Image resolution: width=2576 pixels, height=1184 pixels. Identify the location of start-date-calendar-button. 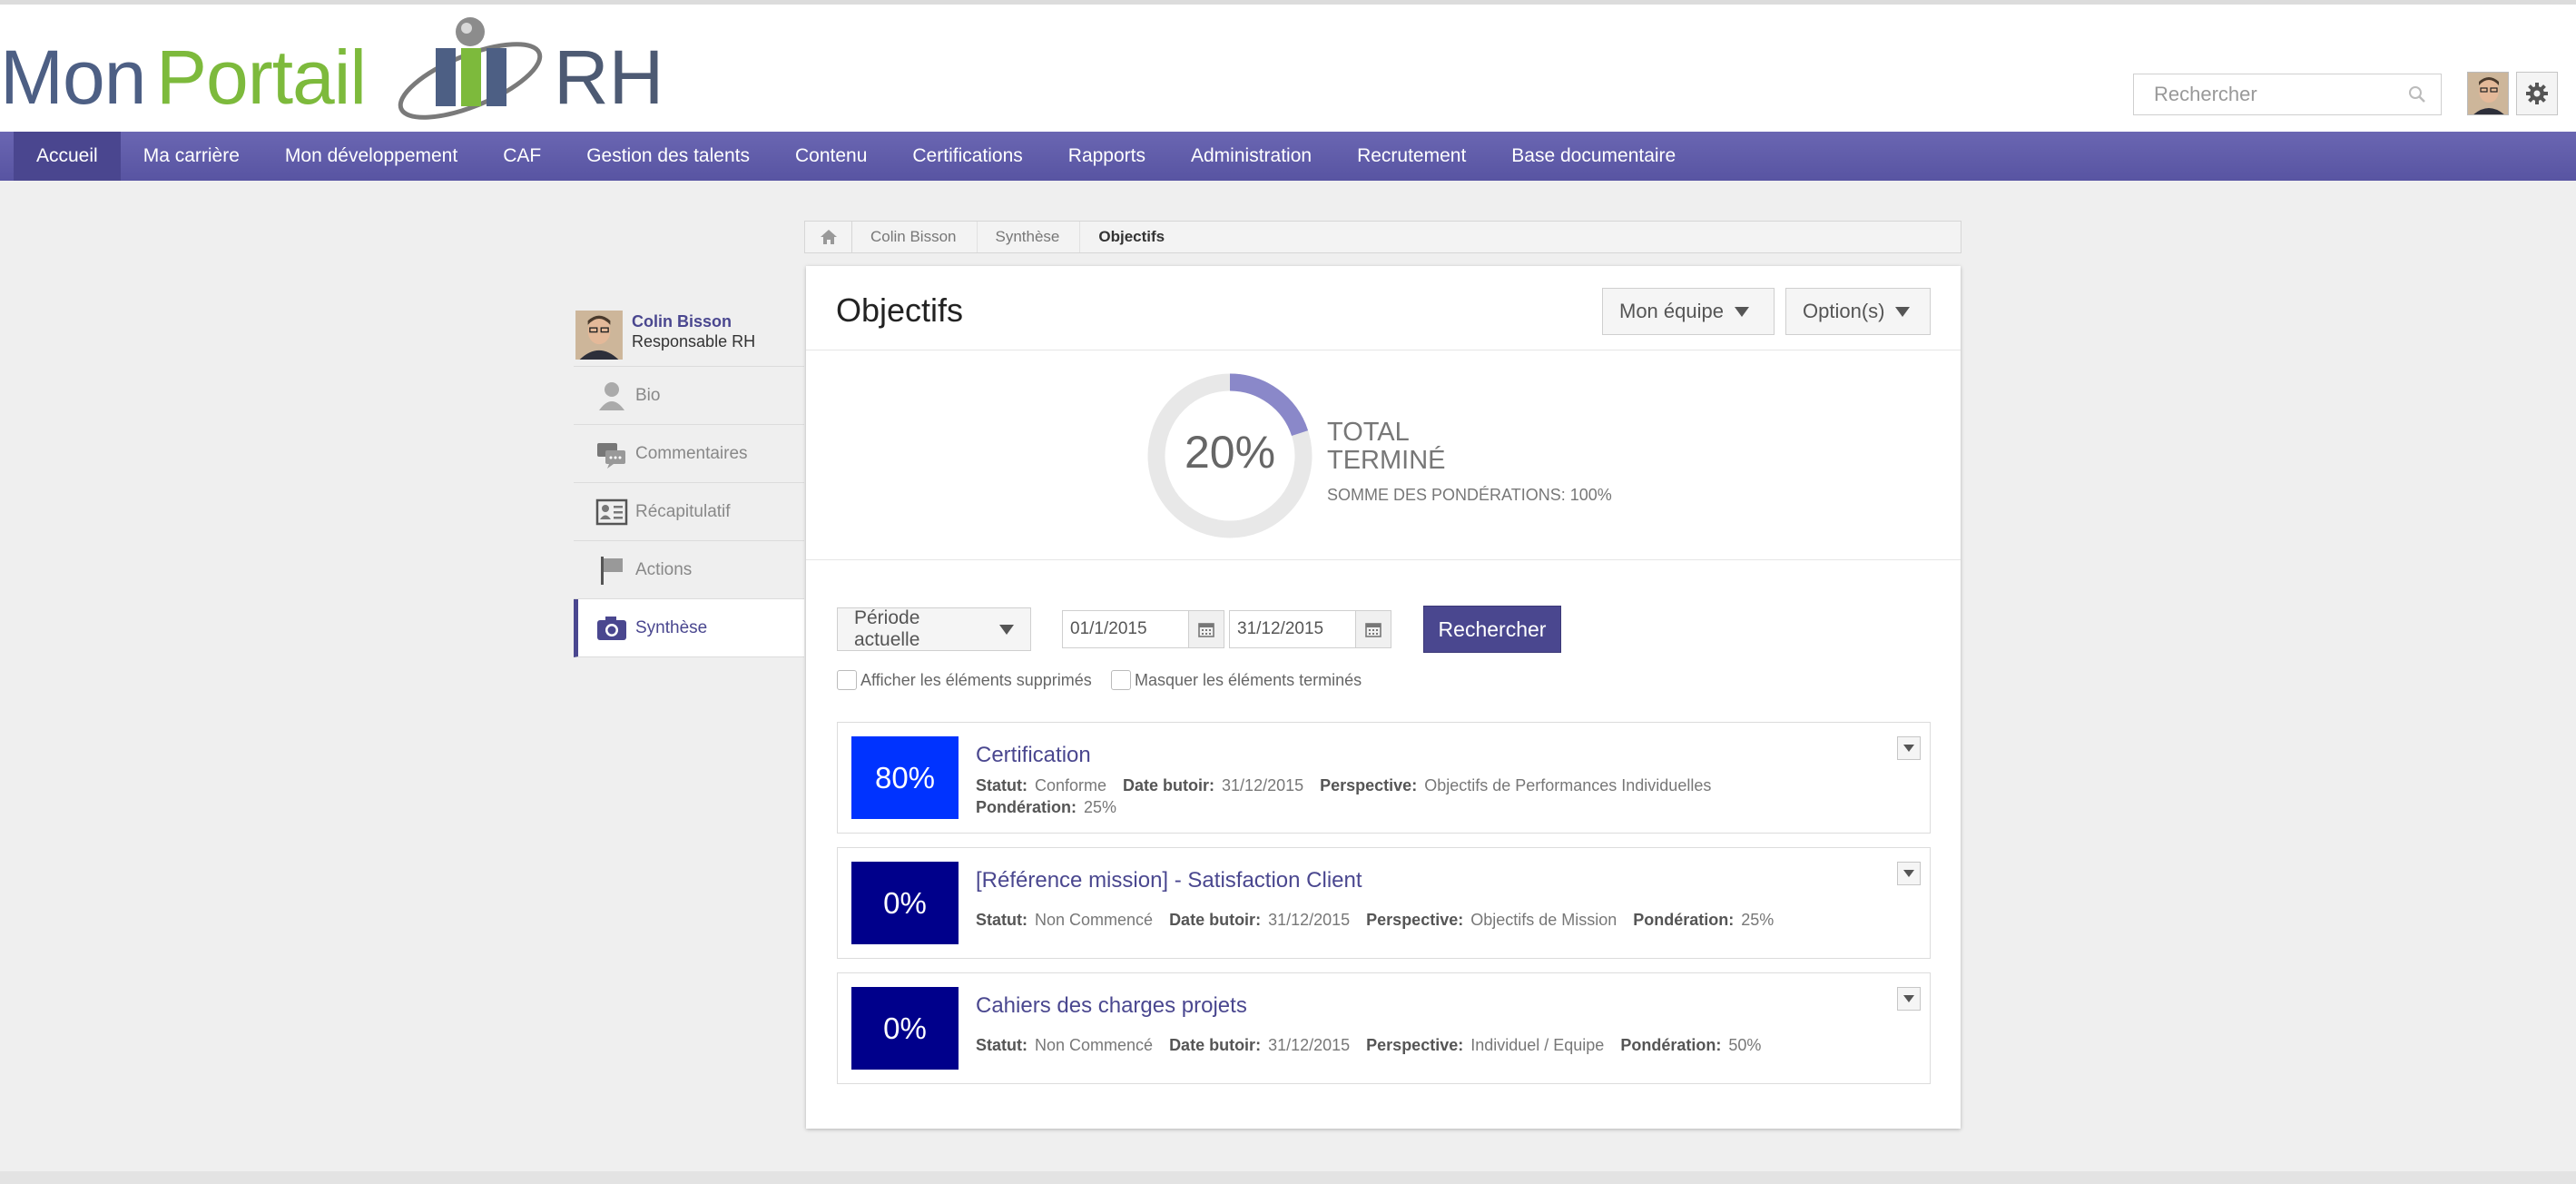
(1206, 629).